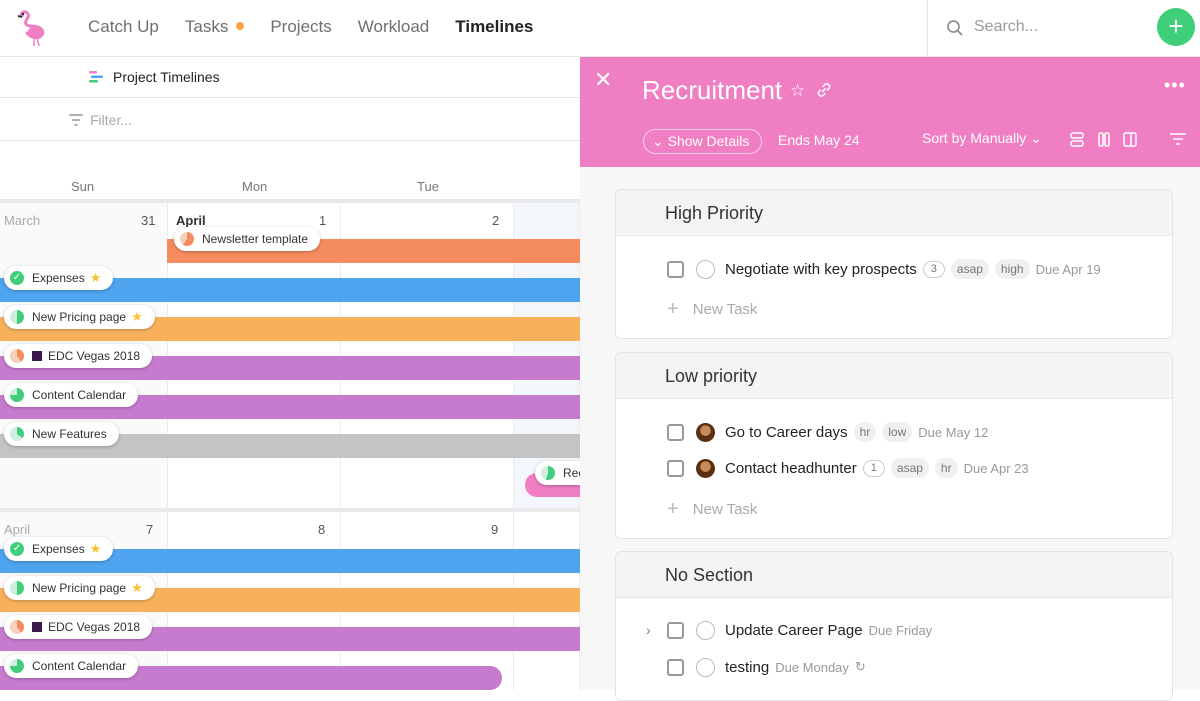  What do you see at coordinates (953, 432) in the screenshot?
I see `due-date: Due May 12` at bounding box center [953, 432].